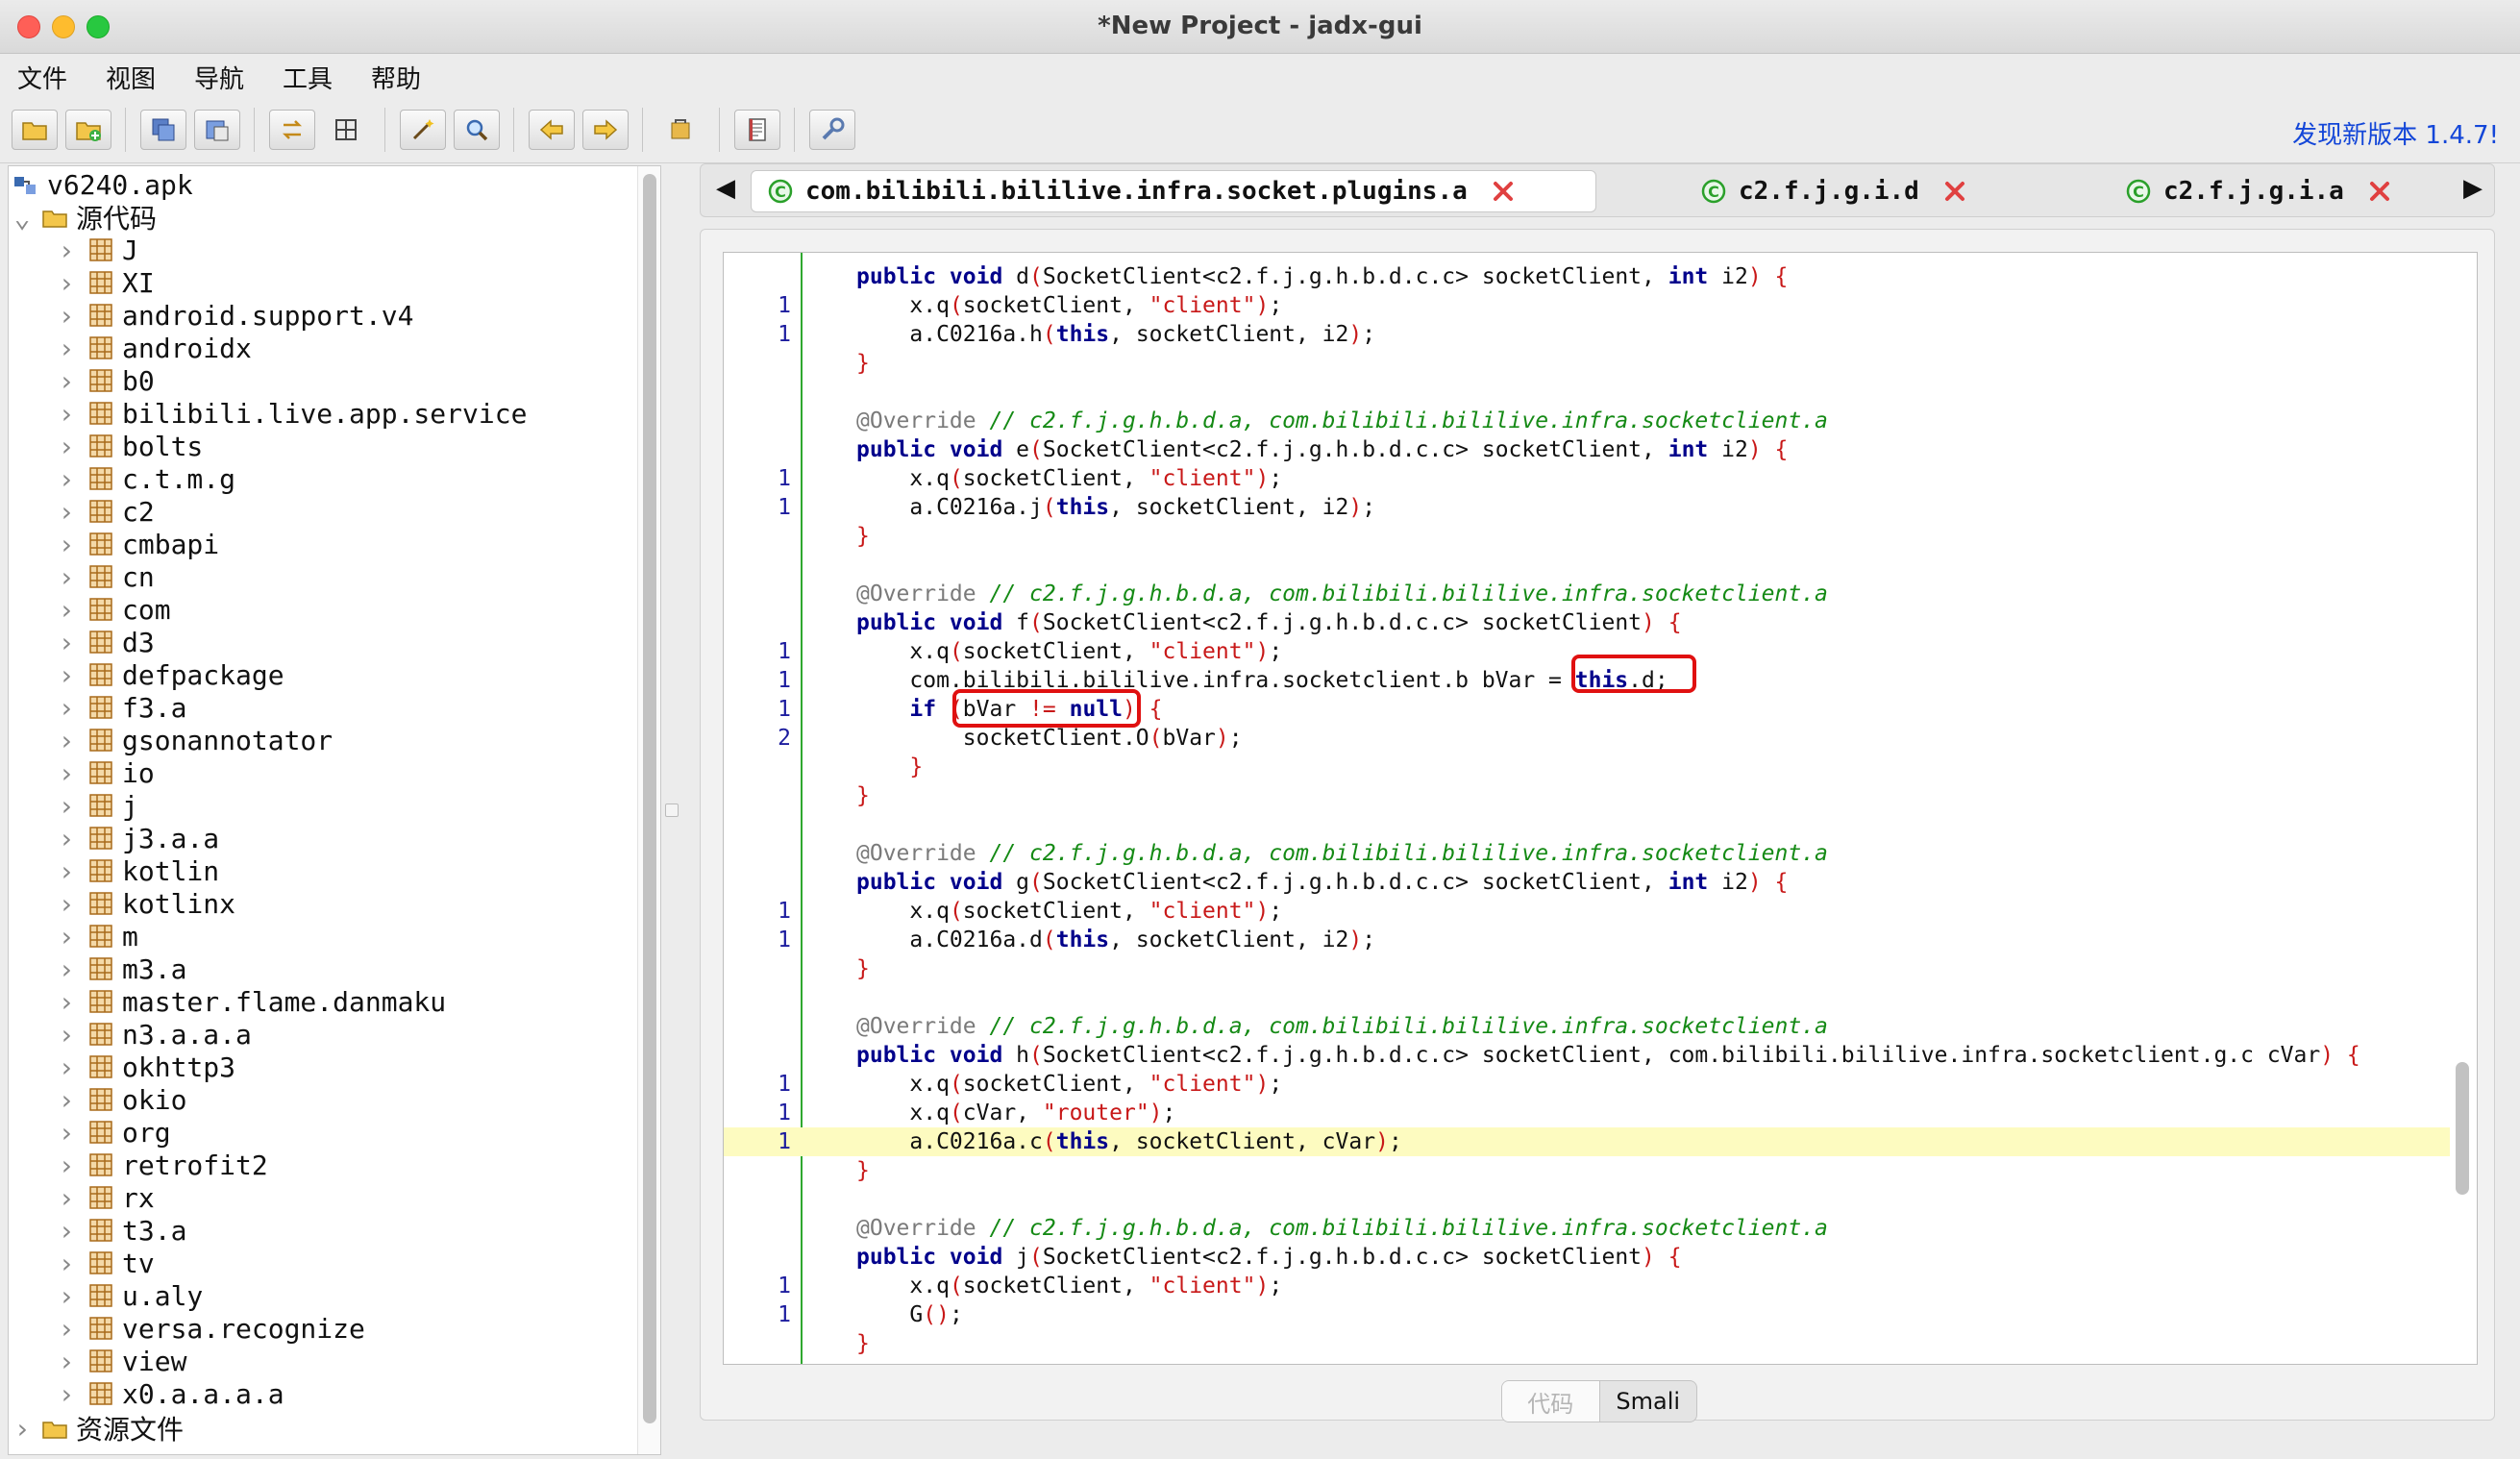  Describe the element at coordinates (552, 130) in the screenshot. I see `back-button` at that location.